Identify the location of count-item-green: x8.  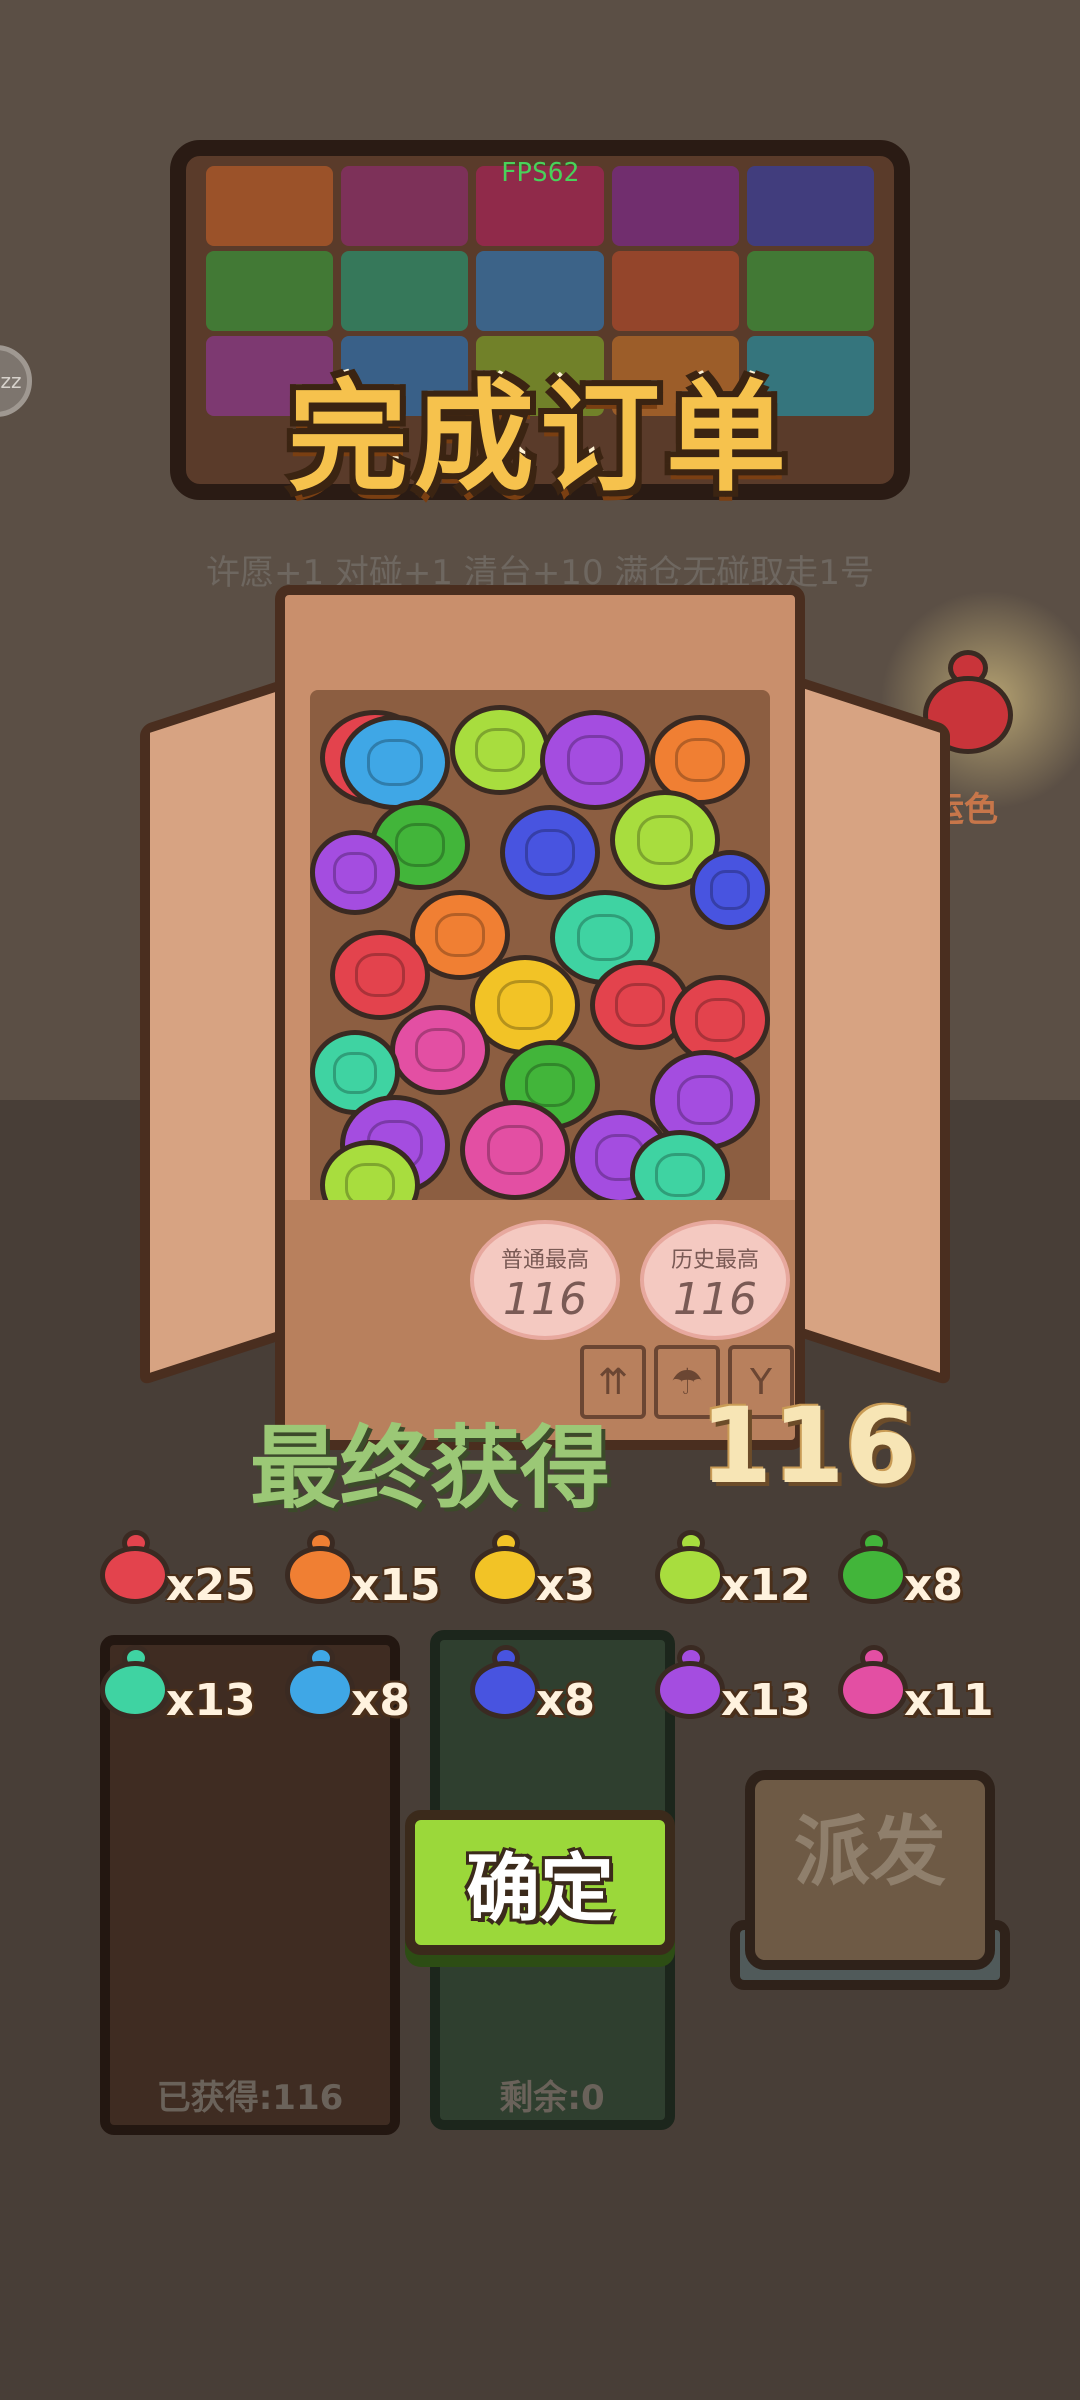
(923, 1580).